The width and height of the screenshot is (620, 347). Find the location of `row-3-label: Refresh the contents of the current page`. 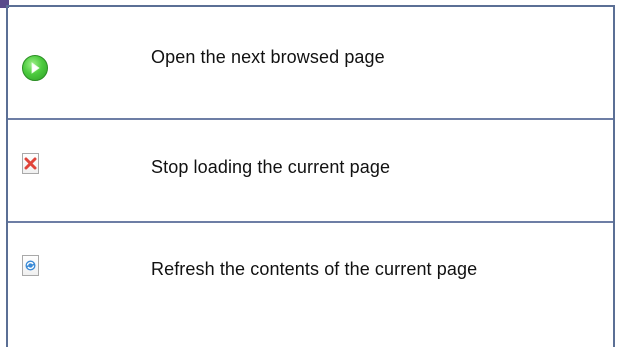

row-3-label: Refresh the contents of the current page is located at coordinates (314, 269).